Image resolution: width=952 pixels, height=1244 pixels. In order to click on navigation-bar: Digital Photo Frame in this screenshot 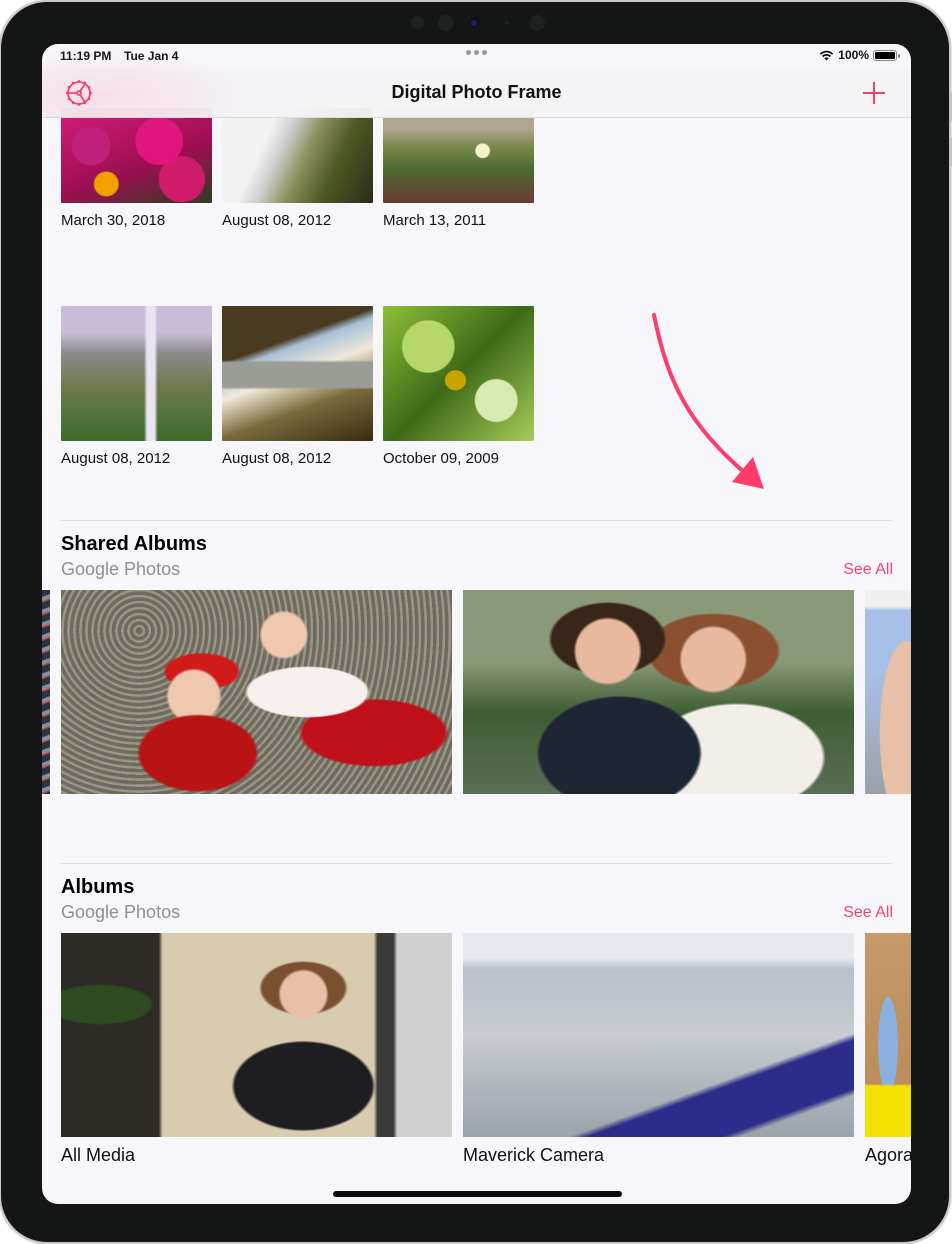, I will do `click(476, 81)`.